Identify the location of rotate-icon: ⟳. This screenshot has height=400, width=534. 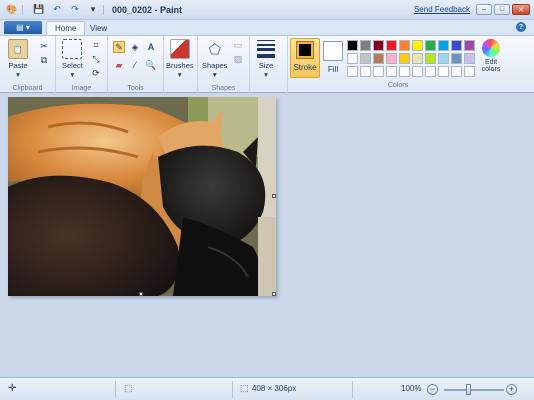
(96, 73).